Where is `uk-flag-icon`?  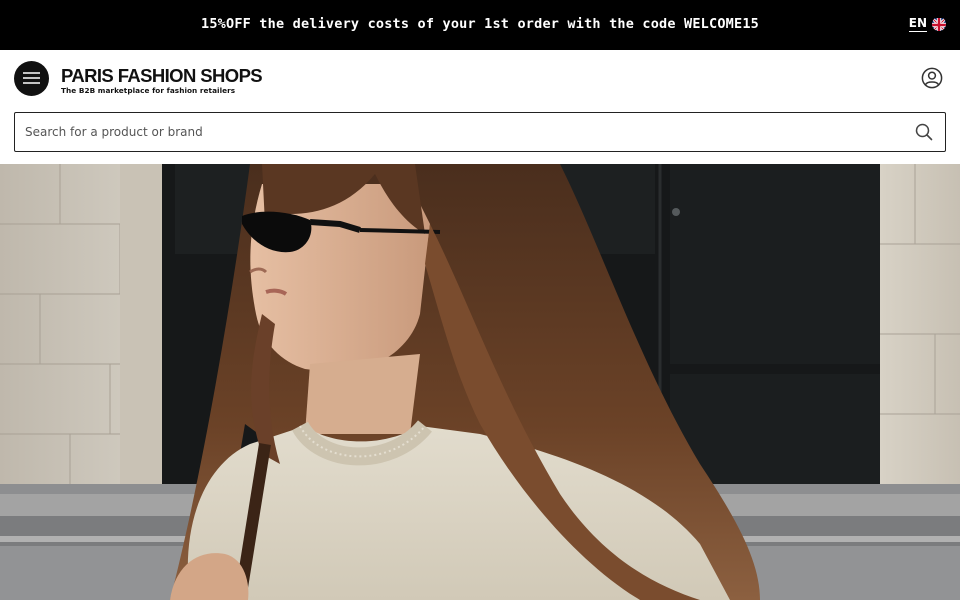 uk-flag-icon is located at coordinates (939, 24).